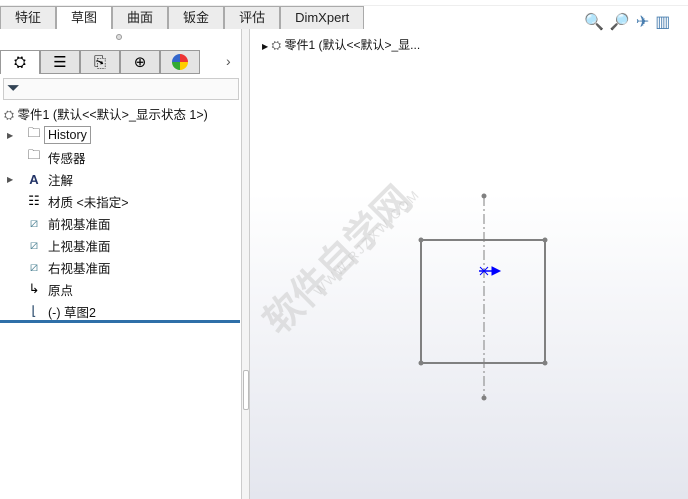 This screenshot has width=688, height=499. I want to click on sketch-rectangle, so click(483, 301).